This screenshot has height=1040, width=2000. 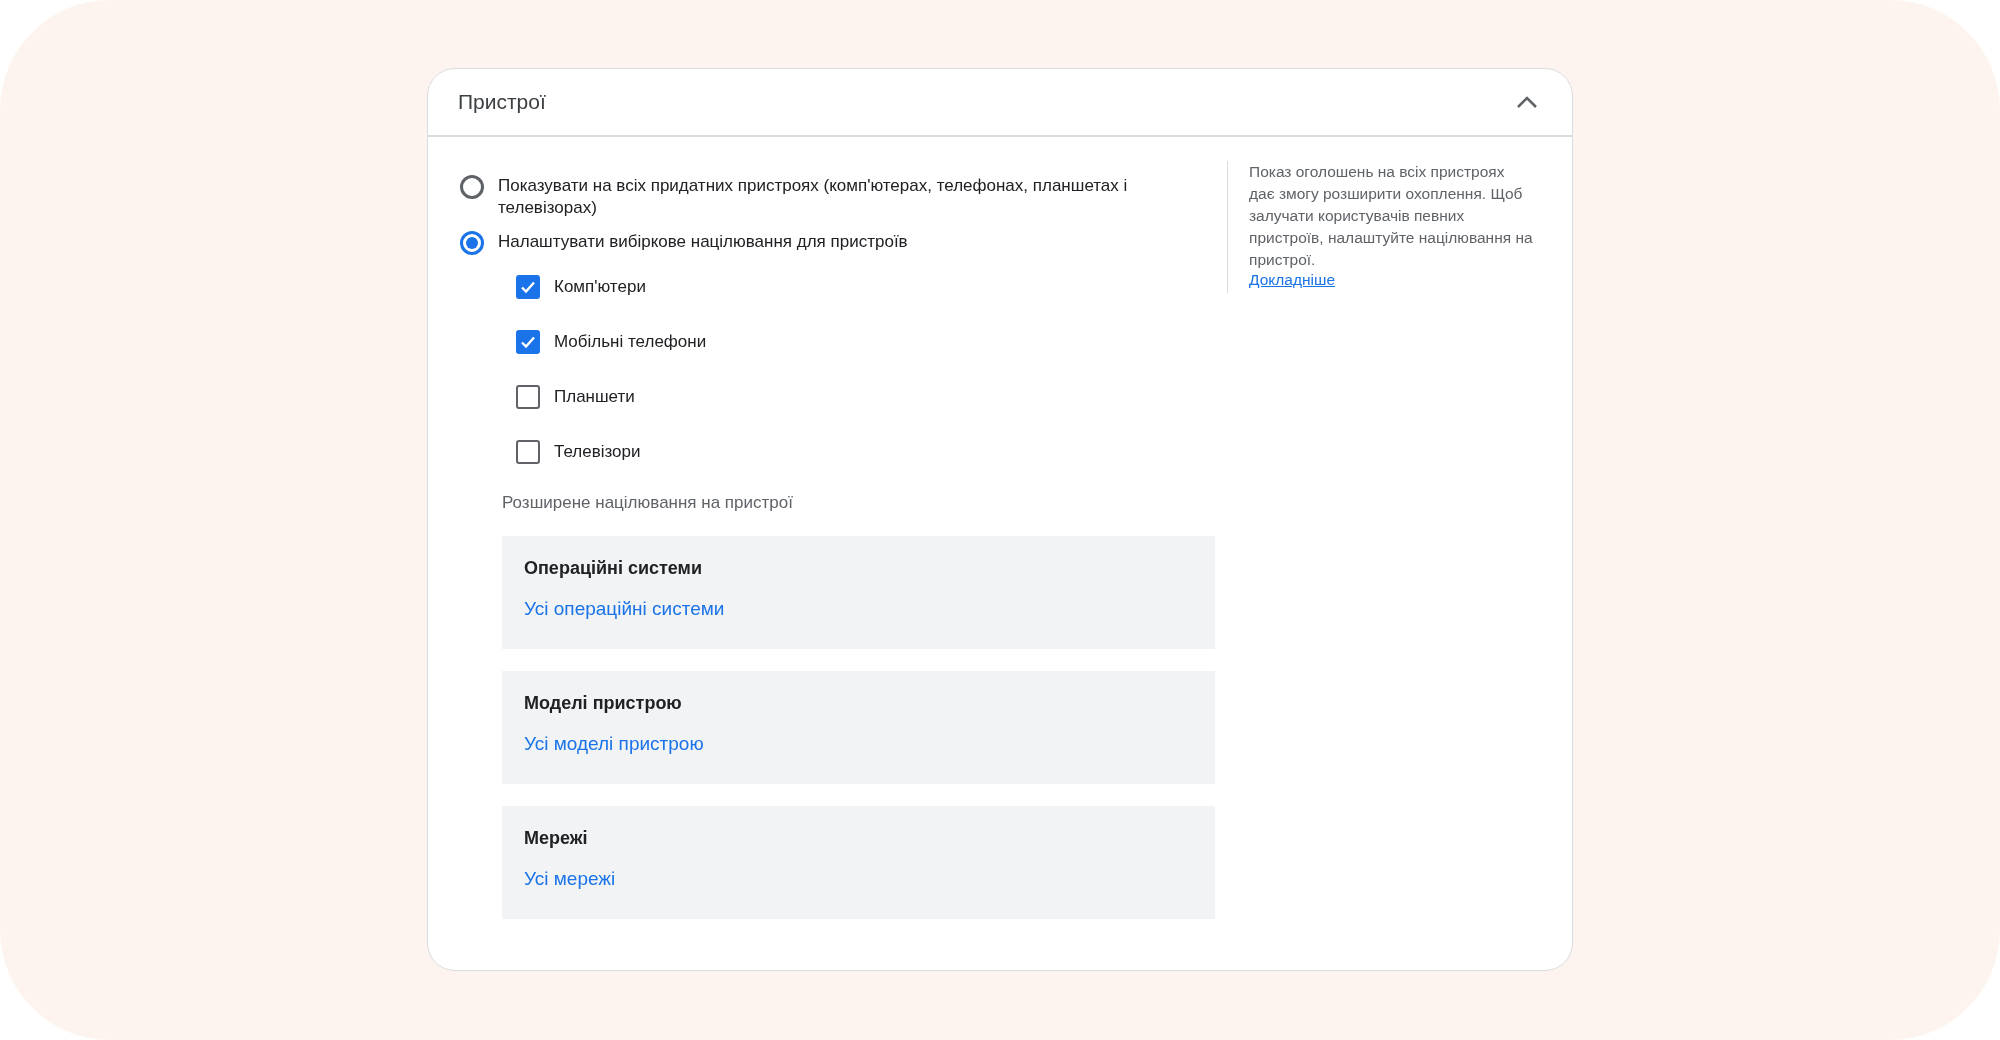 What do you see at coordinates (630, 341) in the screenshot?
I see `checkbox-label: Мобільні телефони` at bounding box center [630, 341].